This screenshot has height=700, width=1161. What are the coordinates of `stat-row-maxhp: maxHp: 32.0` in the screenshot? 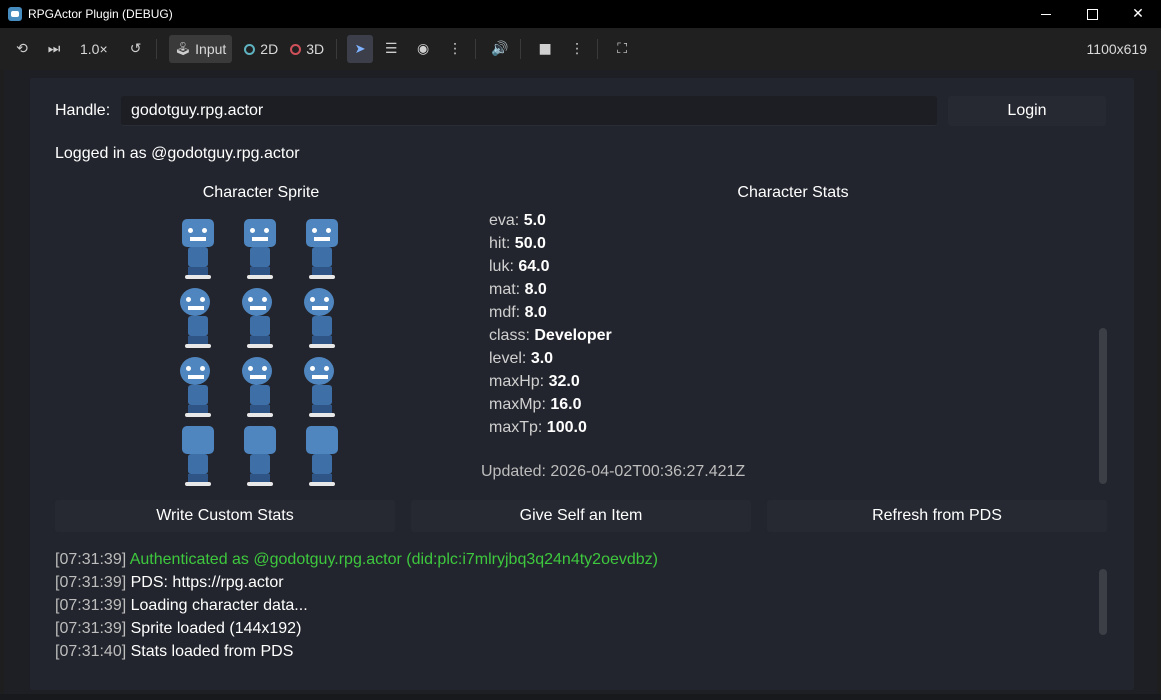 It's located at (550, 381).